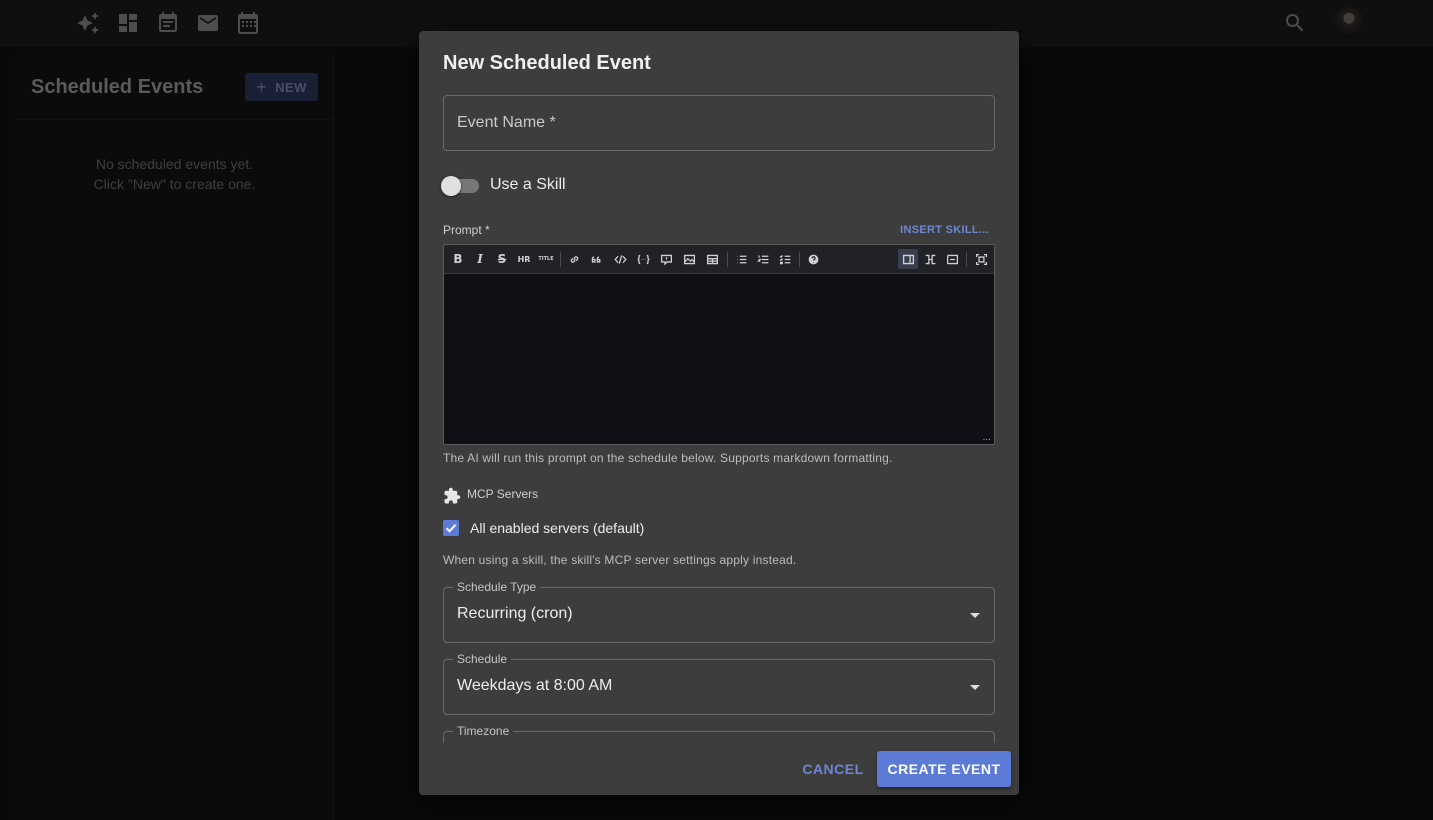 The height and width of the screenshot is (820, 1433). I want to click on create-event-button: CREATE EVENT, so click(944, 769).